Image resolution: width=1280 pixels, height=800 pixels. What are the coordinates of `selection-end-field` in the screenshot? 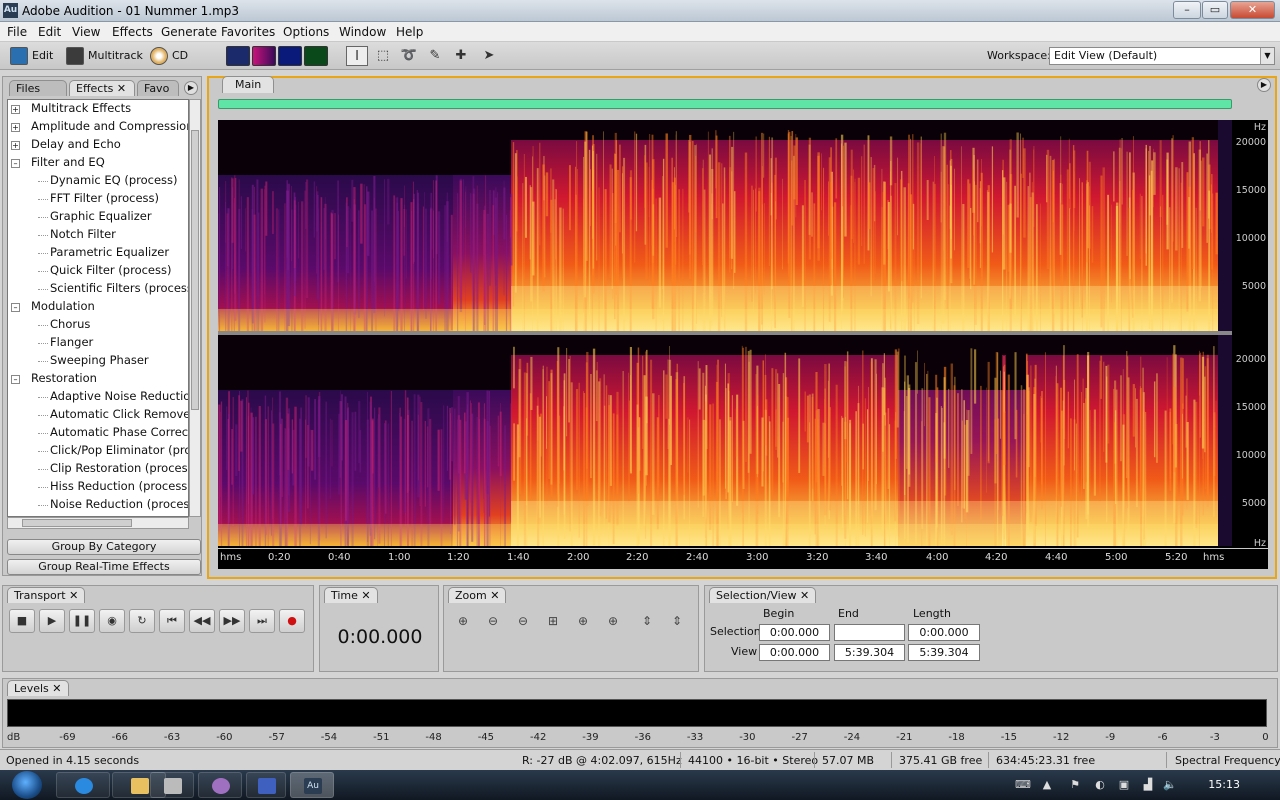 It's located at (869, 632).